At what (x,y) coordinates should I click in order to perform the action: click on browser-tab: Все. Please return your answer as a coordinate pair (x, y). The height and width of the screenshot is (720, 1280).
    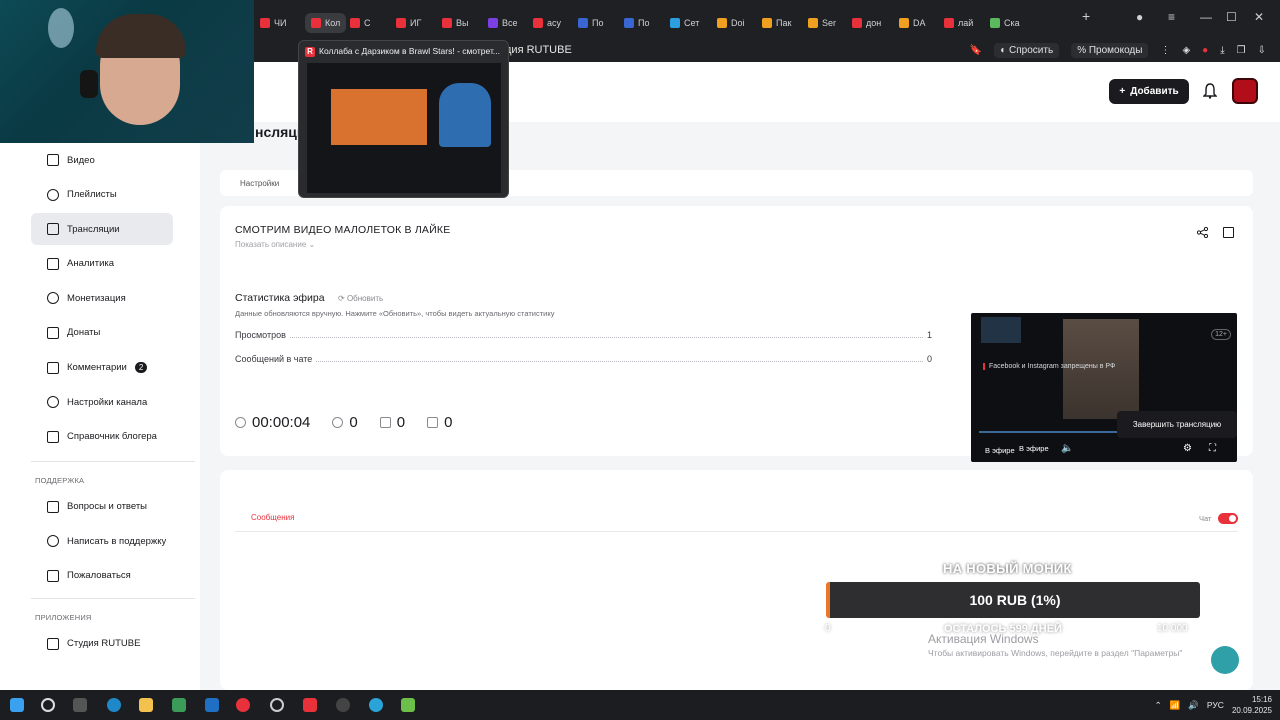
    Looking at the image, I should click on (503, 23).